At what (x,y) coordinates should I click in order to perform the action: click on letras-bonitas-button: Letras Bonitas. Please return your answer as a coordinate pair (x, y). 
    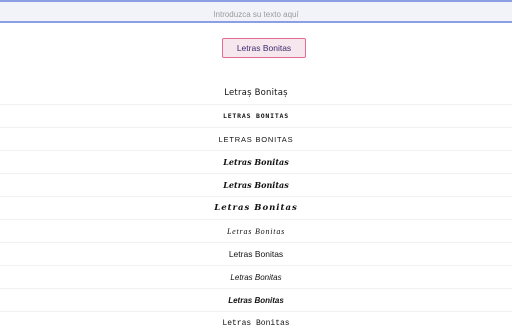
    Looking at the image, I should click on (264, 48).